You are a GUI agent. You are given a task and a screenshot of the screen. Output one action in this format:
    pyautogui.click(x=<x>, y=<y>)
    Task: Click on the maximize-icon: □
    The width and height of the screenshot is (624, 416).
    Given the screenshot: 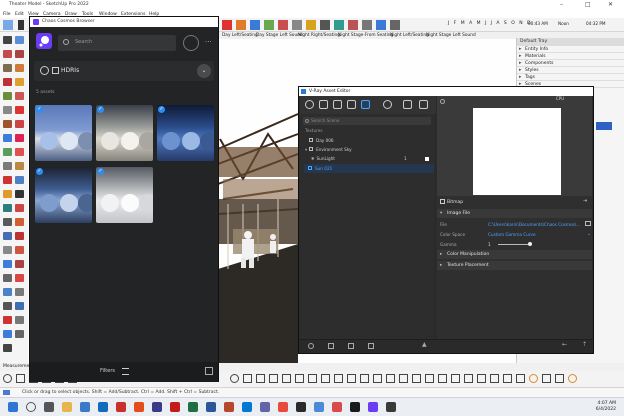 What is the action you would take?
    pyautogui.click(x=588, y=4)
    